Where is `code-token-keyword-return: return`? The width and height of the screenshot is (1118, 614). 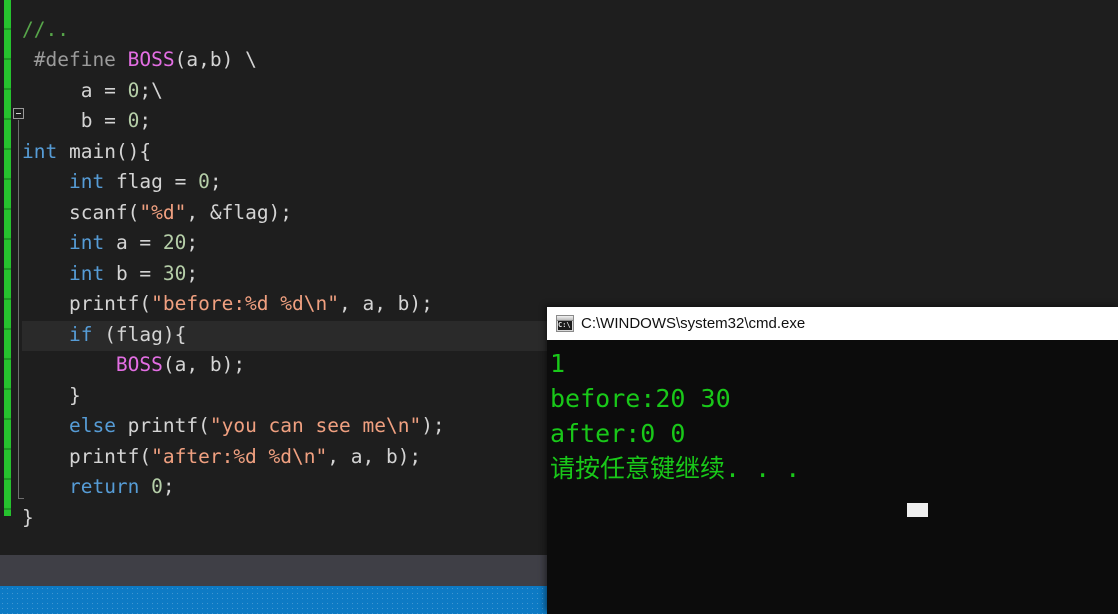 code-token-keyword-return: return is located at coordinates (104, 486).